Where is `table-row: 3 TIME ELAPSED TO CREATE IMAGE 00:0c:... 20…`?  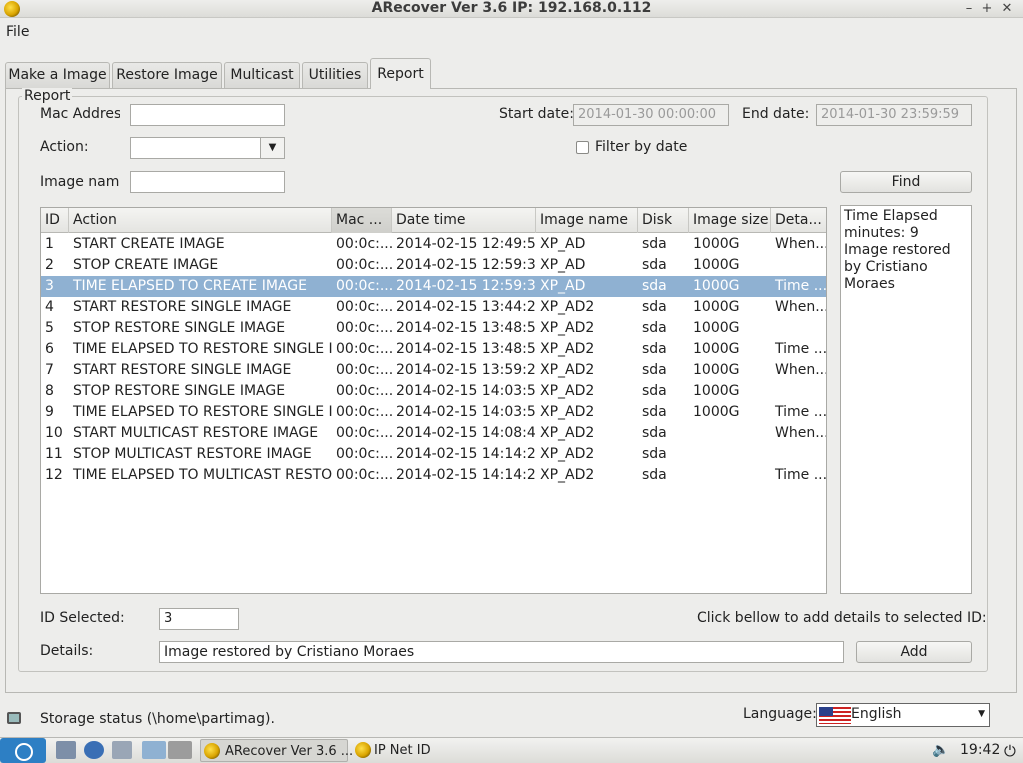 table-row: 3 TIME ELAPSED TO CREATE IMAGE 00:0c:... 20… is located at coordinates (433, 286).